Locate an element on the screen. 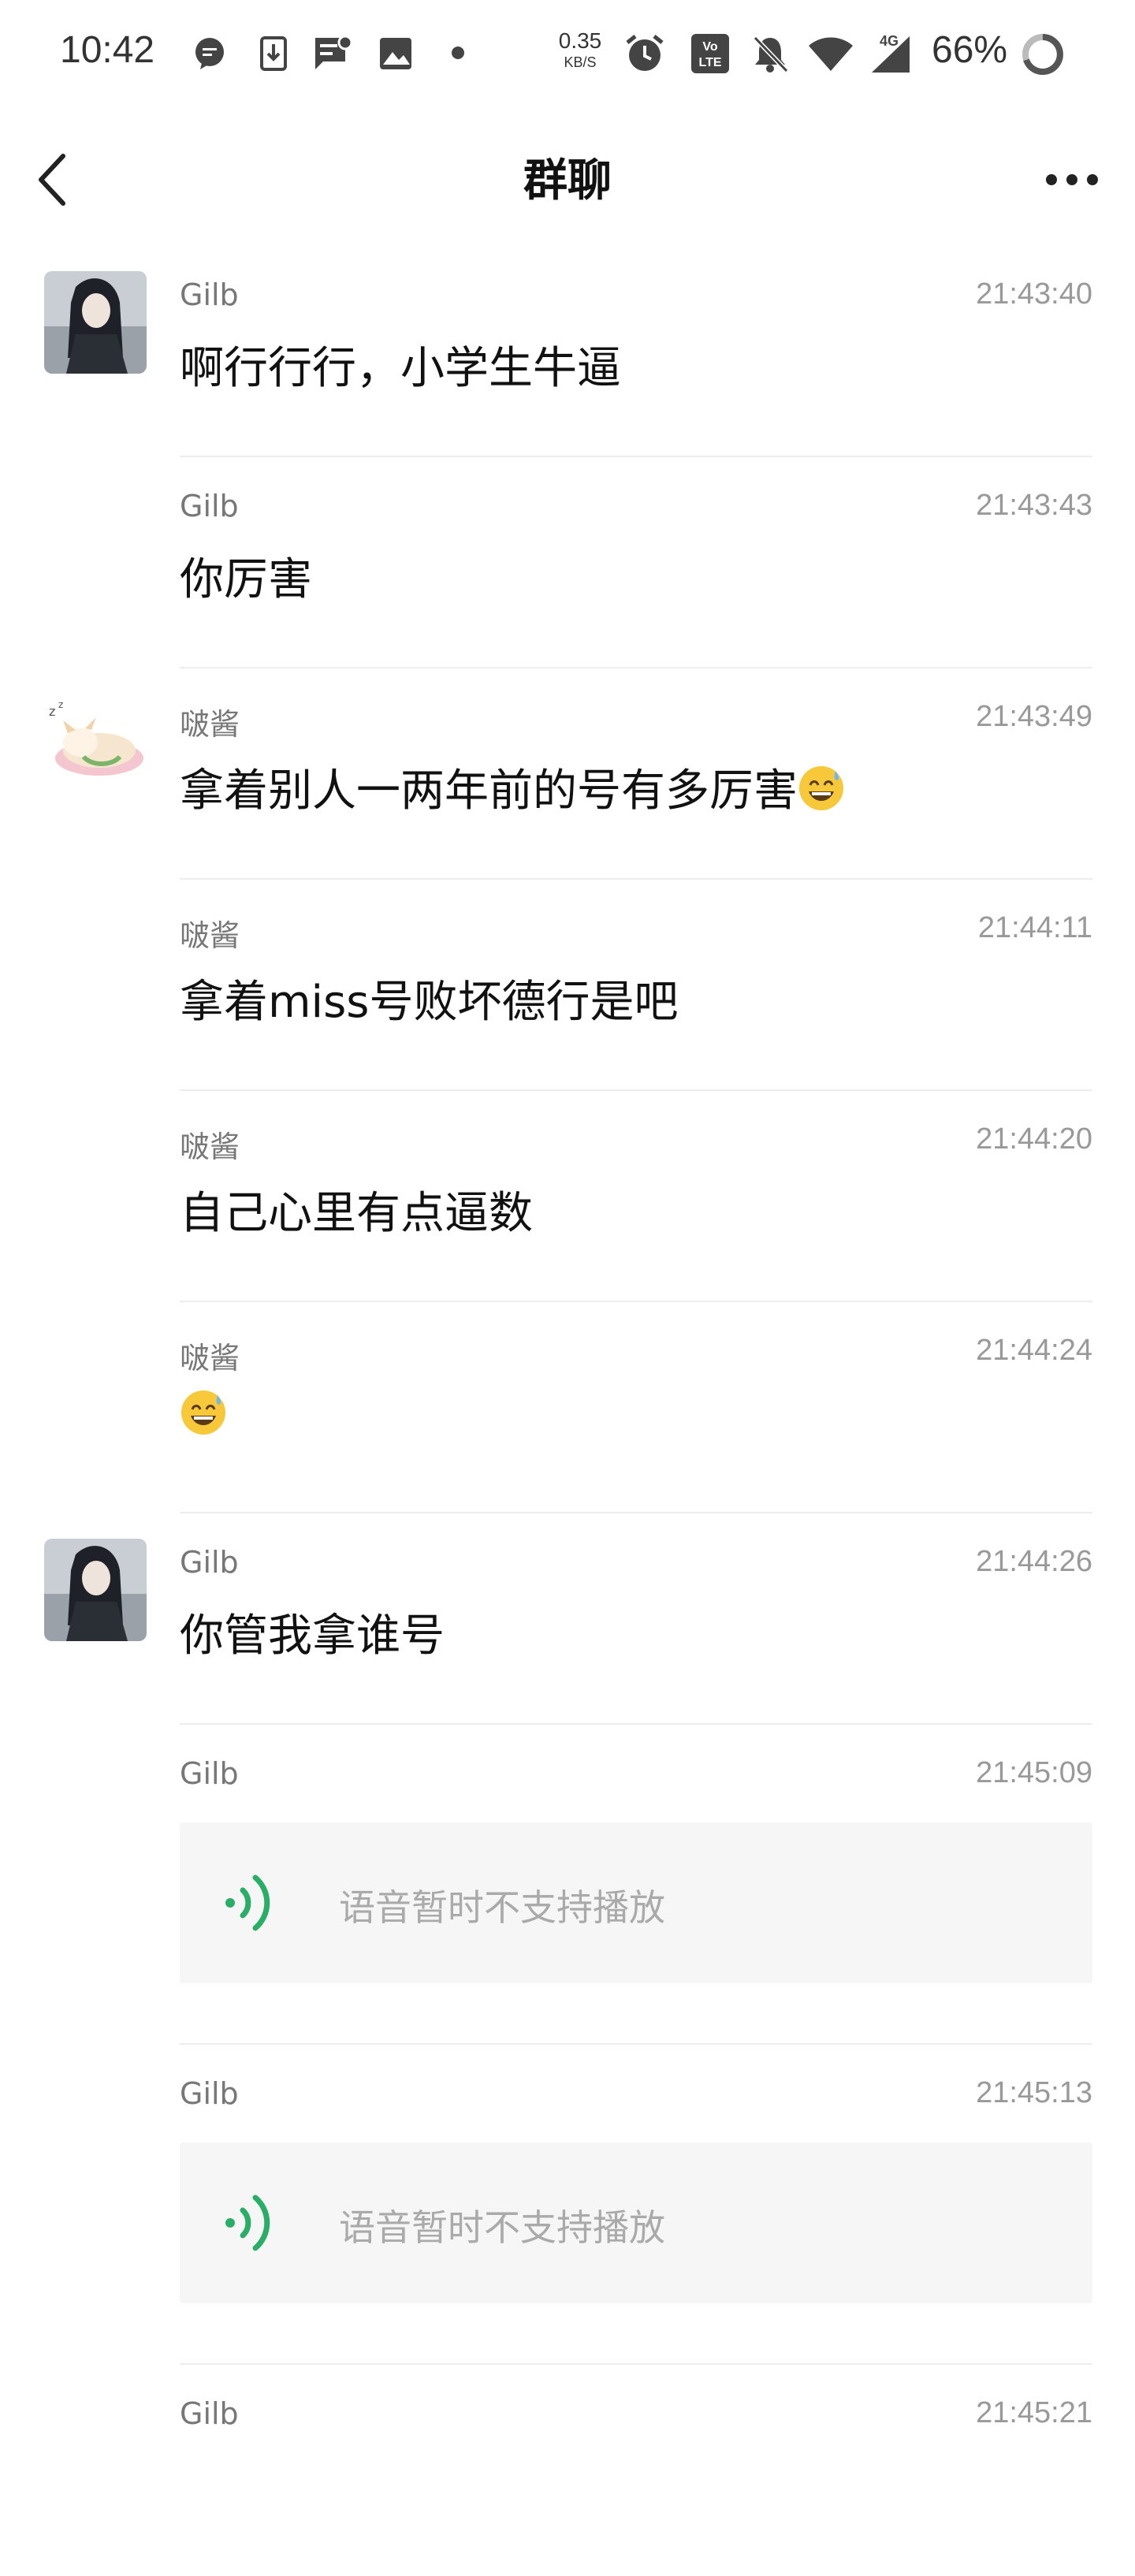 The width and height of the screenshot is (1135, 2576). list-item: Gilb 21:45:09 语音暂时不支持播放 is located at coordinates (567, 1885).